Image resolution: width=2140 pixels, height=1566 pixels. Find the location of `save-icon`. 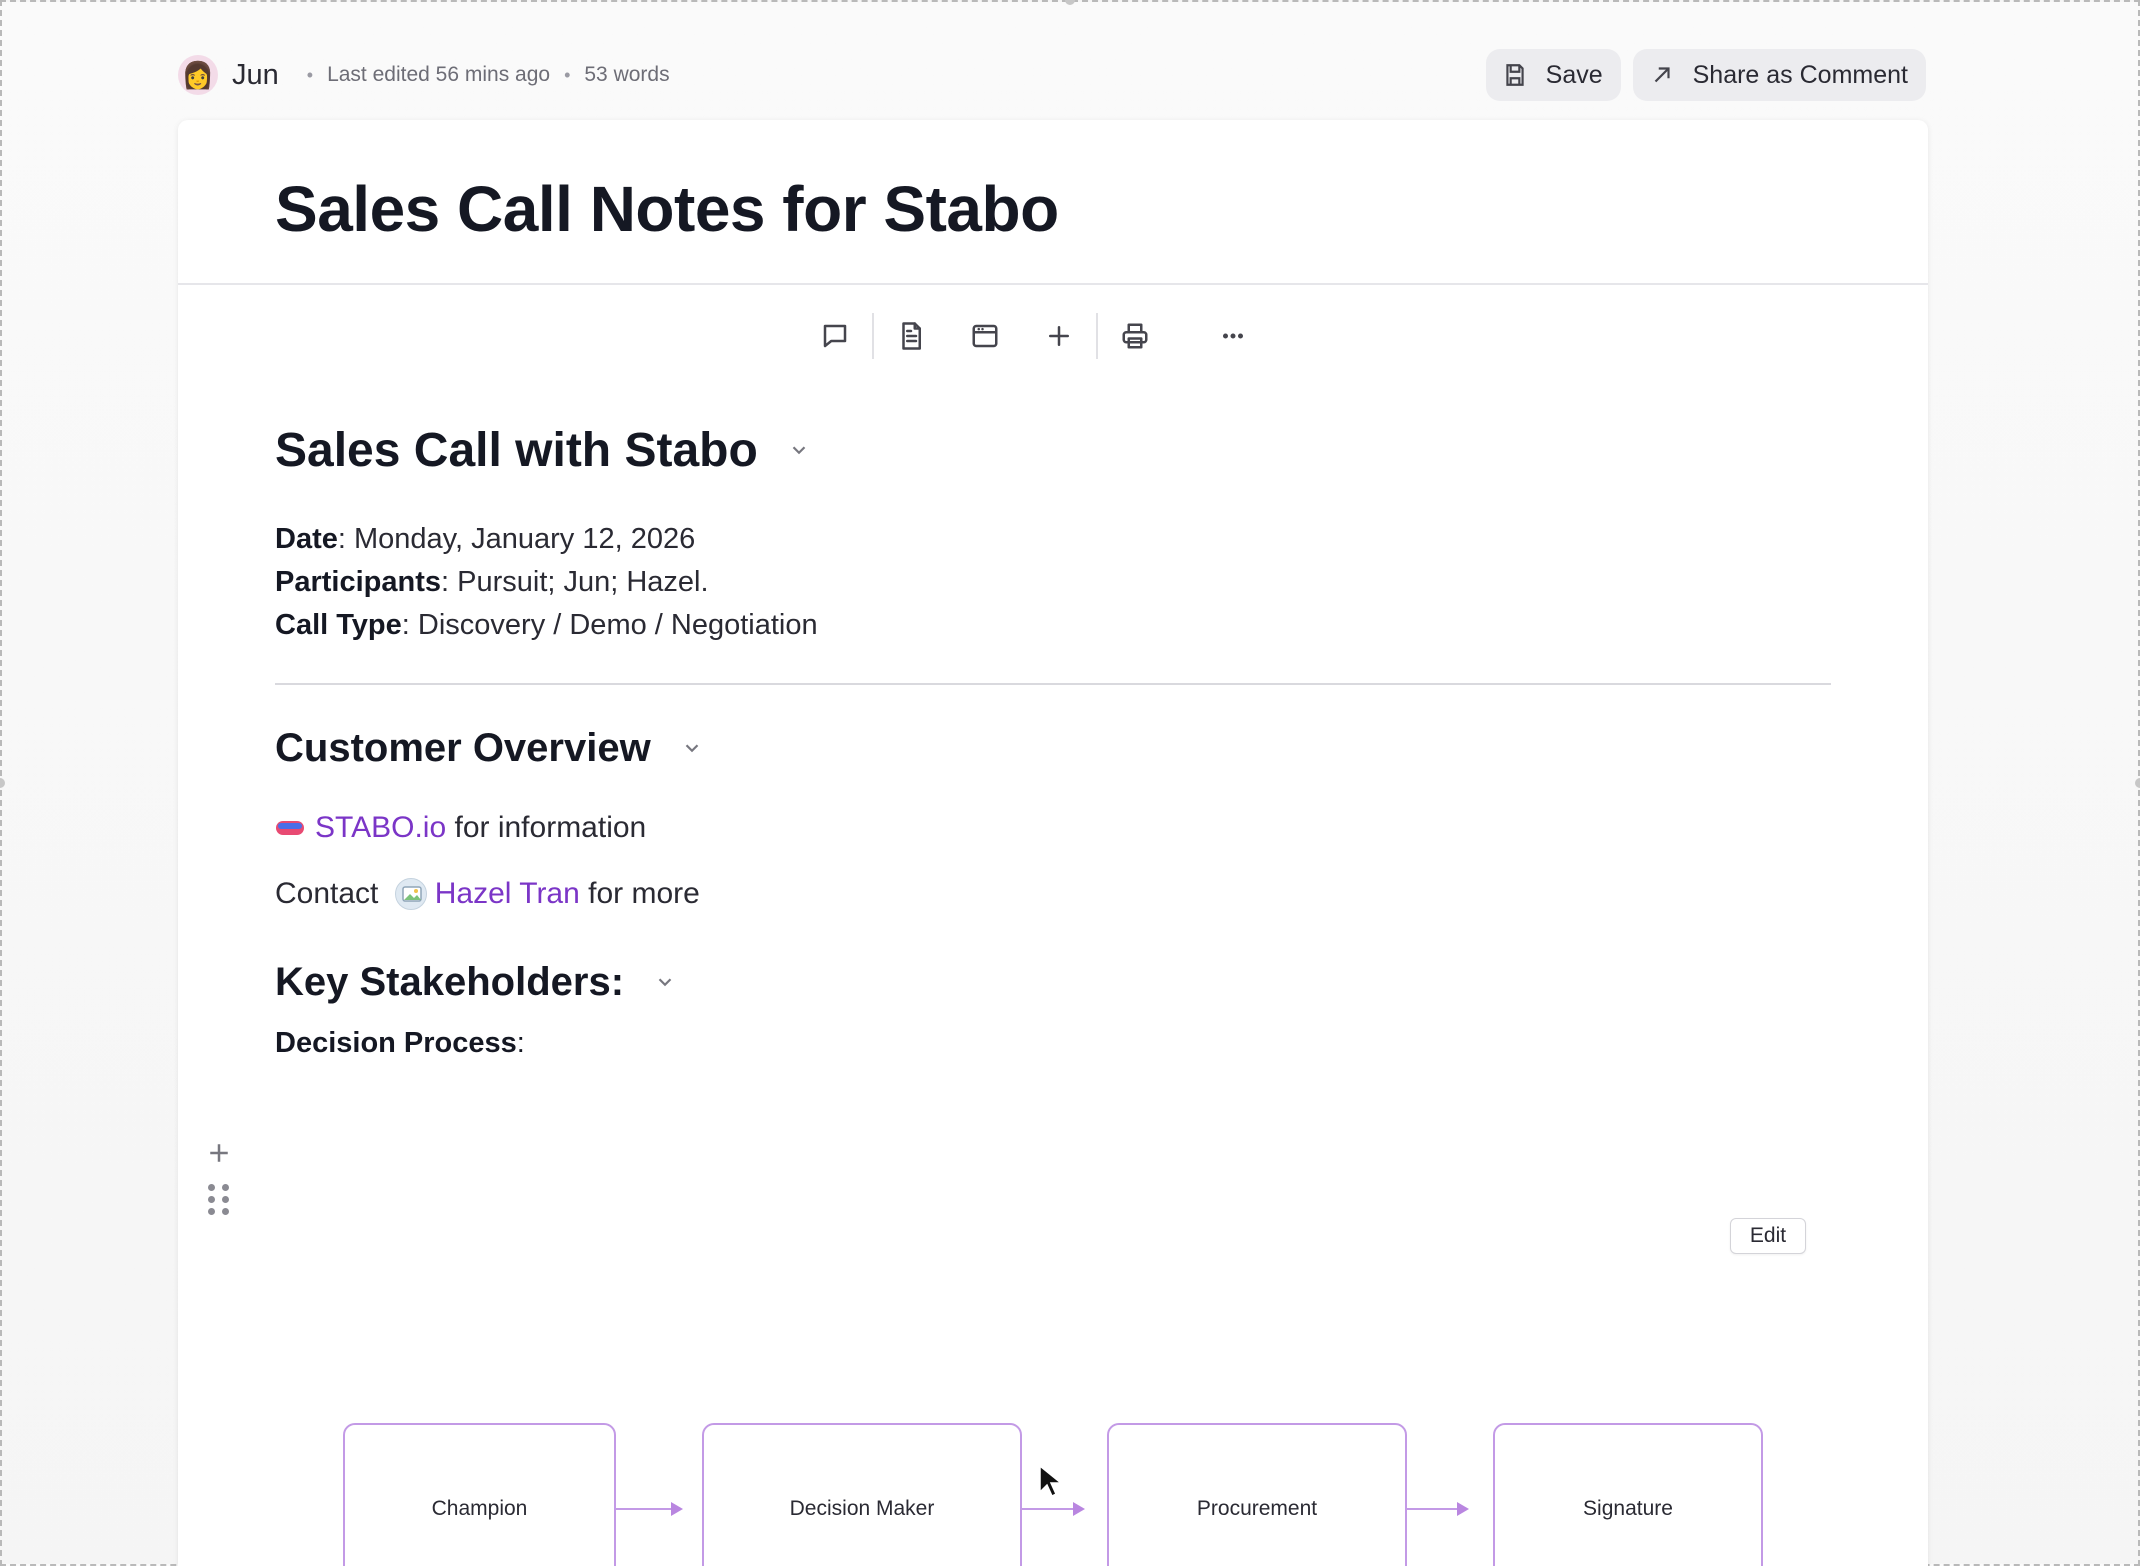

save-icon is located at coordinates (1514, 75).